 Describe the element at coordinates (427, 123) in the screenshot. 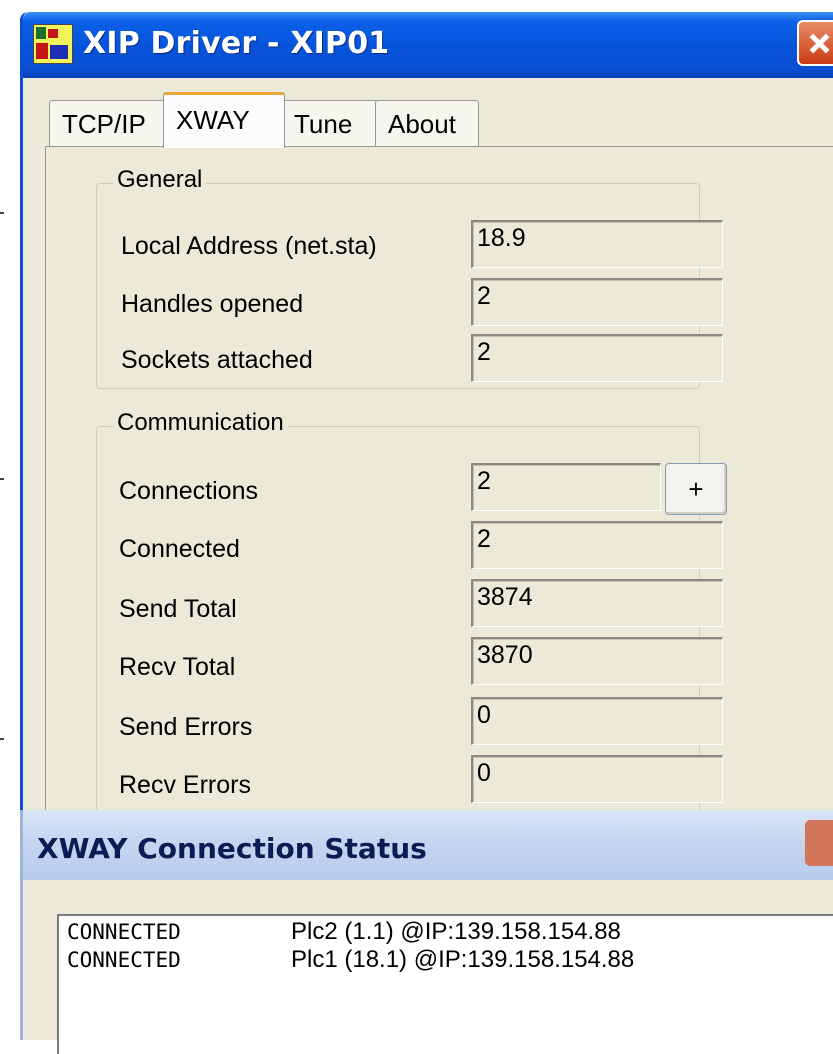

I see `tab-about: About` at that location.